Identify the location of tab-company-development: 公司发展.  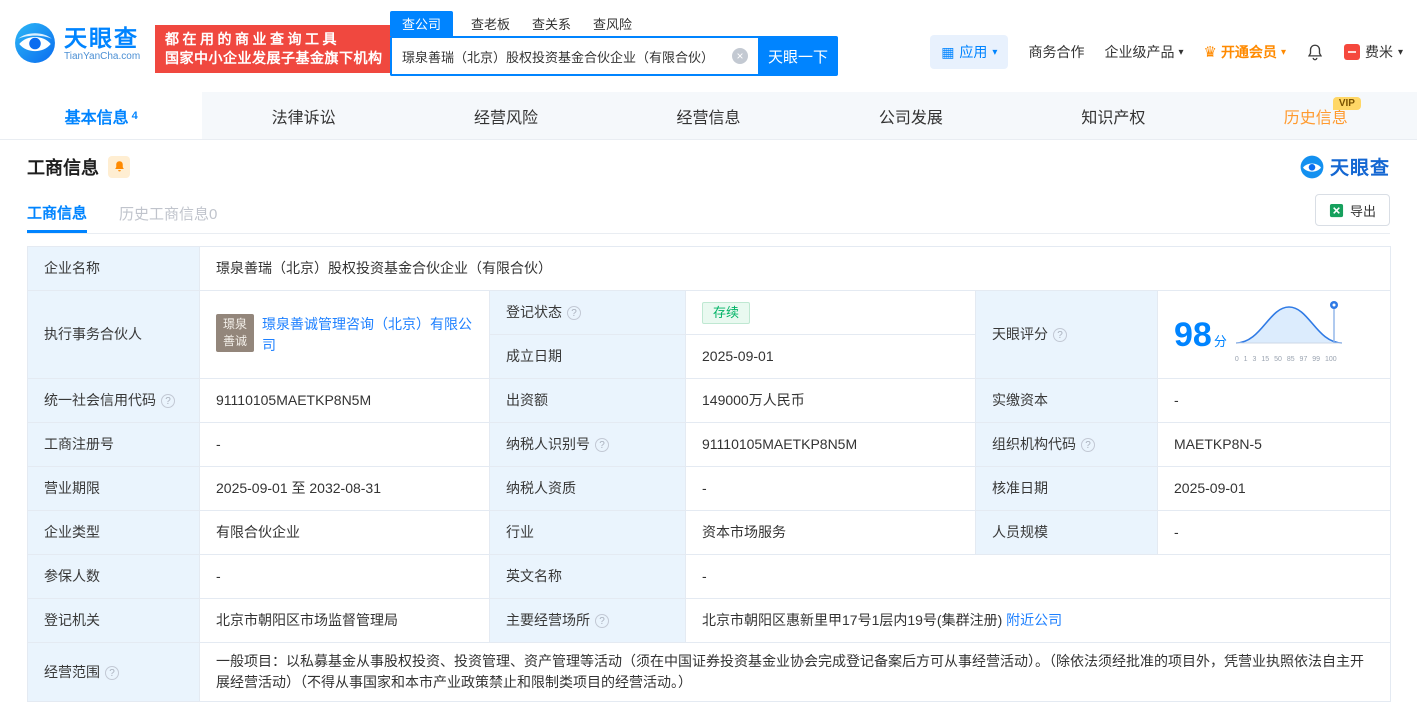
(911, 115).